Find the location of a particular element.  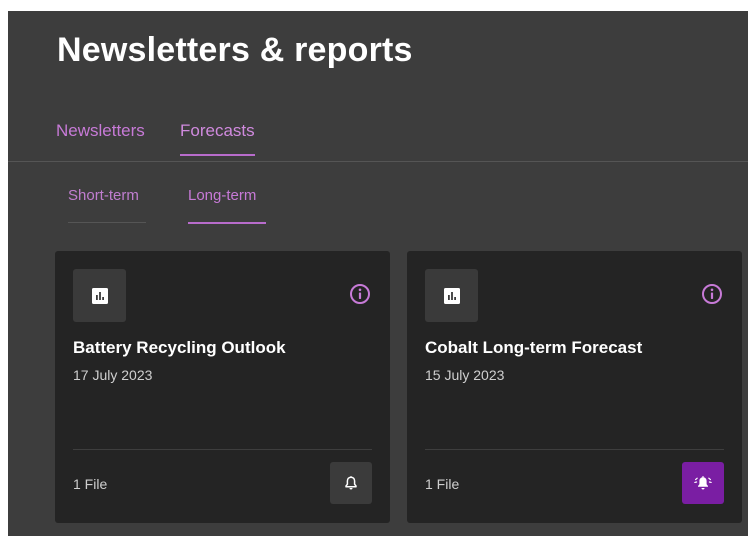

subtab-long-term: Long-term is located at coordinates (227, 205).